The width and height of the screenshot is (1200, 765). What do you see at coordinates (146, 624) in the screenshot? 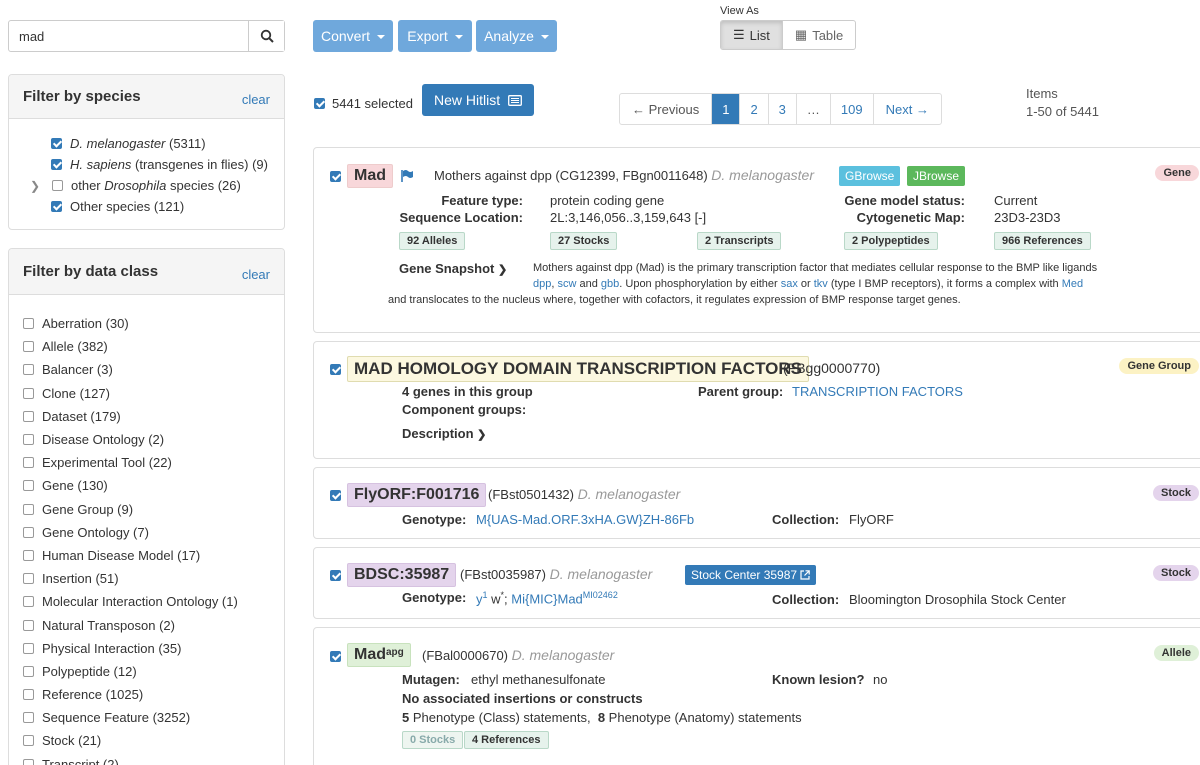
I see `class-filter-item: Natural Transposon (2)` at bounding box center [146, 624].